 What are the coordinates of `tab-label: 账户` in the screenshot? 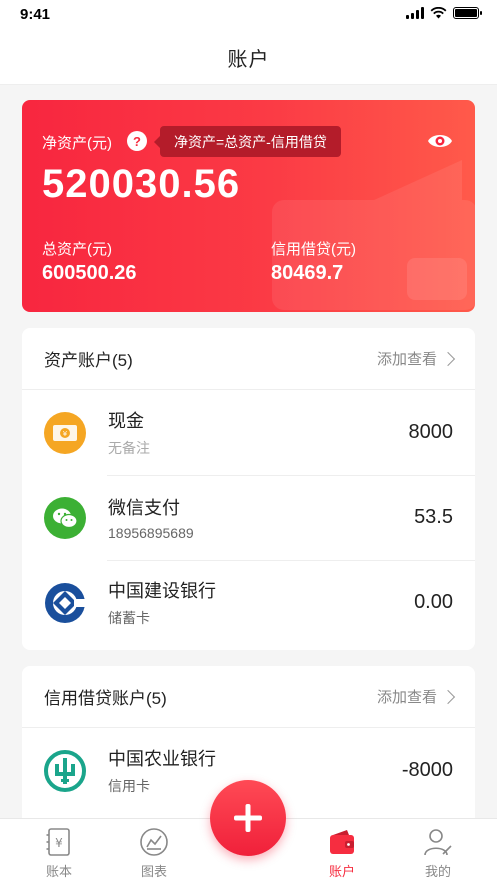 It's located at (341, 871).